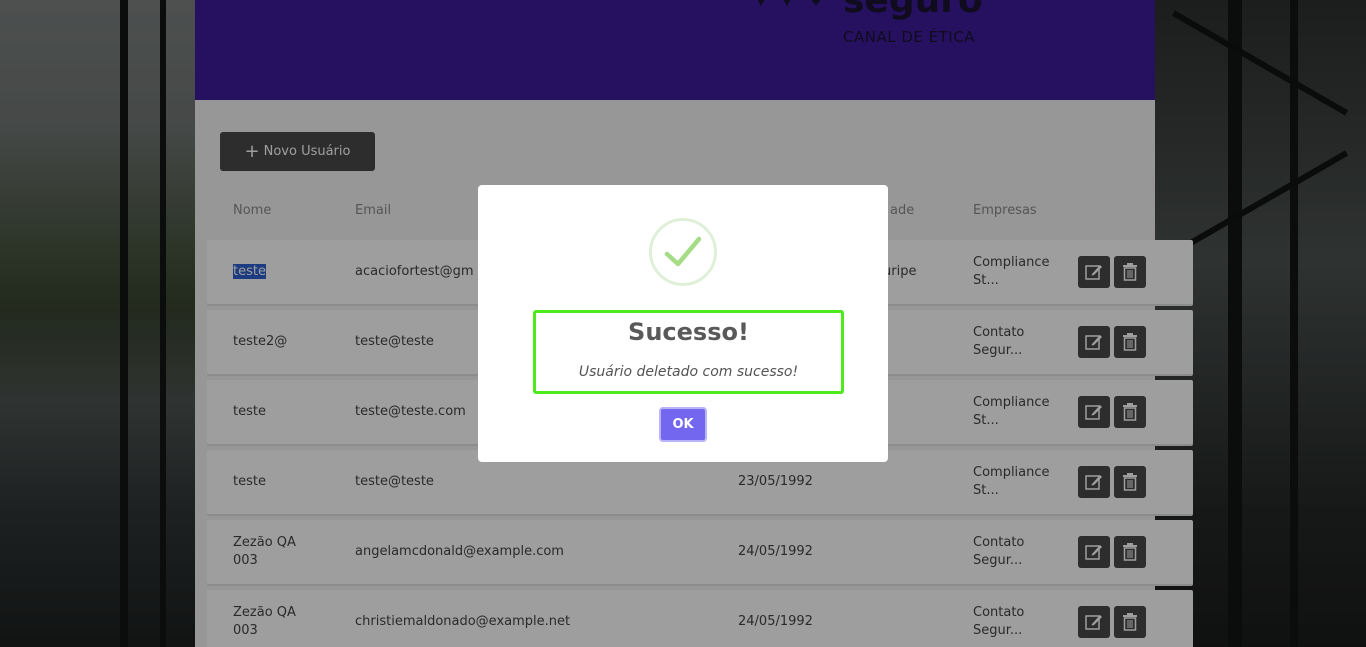 The image size is (1366, 647). What do you see at coordinates (683, 252) in the screenshot?
I see `success-check-icon` at bounding box center [683, 252].